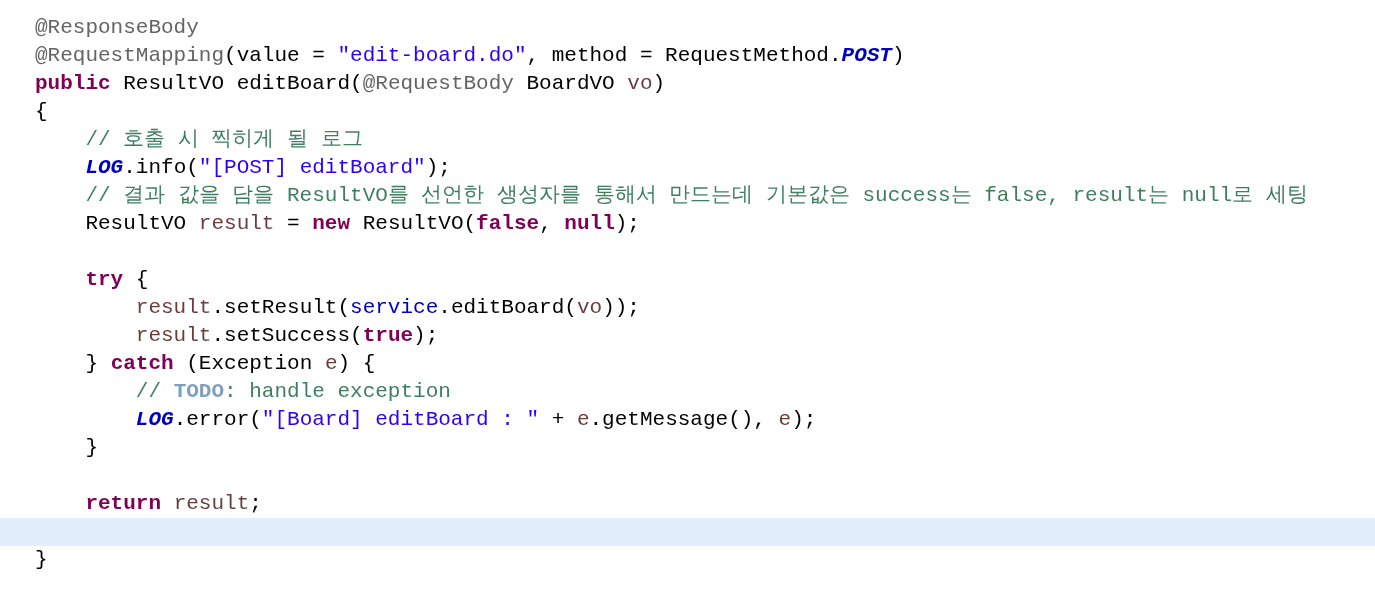 The width and height of the screenshot is (1375, 609). What do you see at coordinates (387, 308) in the screenshot?
I see `code-line: result.setResult(service.editBoard(vo));` at bounding box center [387, 308].